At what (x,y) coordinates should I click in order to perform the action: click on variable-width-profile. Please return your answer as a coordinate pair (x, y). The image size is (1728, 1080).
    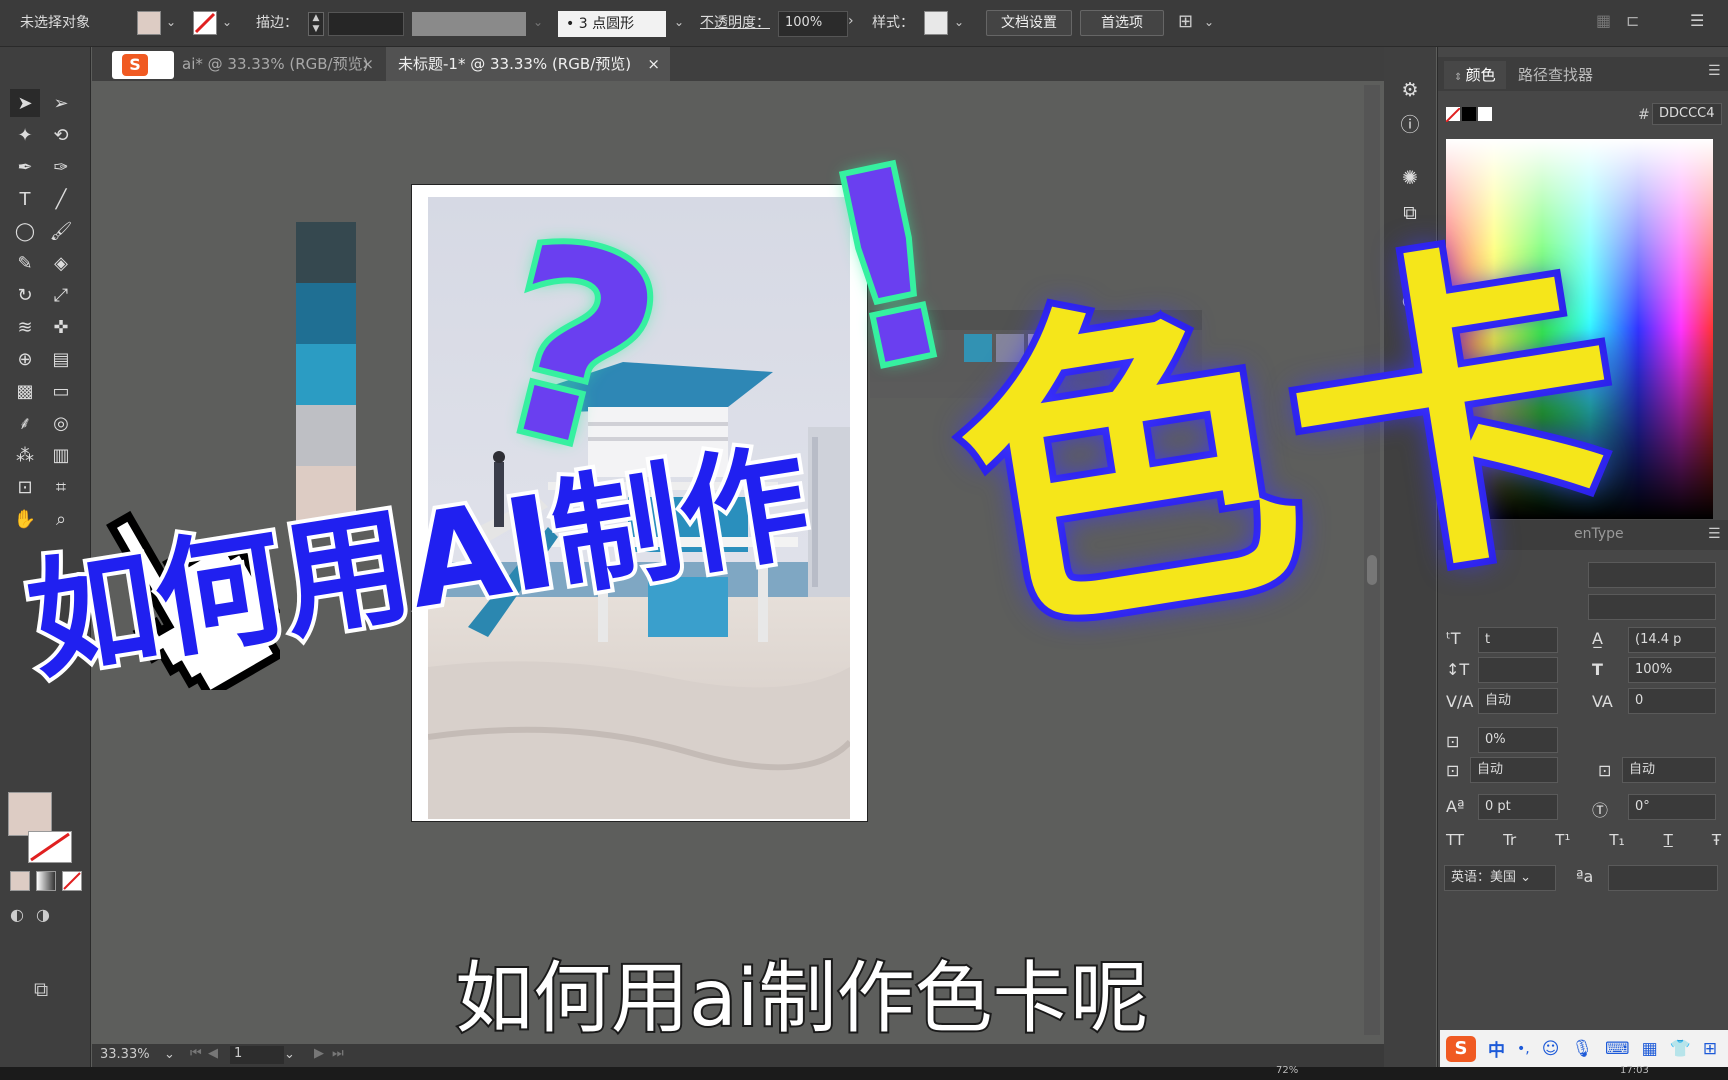
    Looking at the image, I should click on (469, 24).